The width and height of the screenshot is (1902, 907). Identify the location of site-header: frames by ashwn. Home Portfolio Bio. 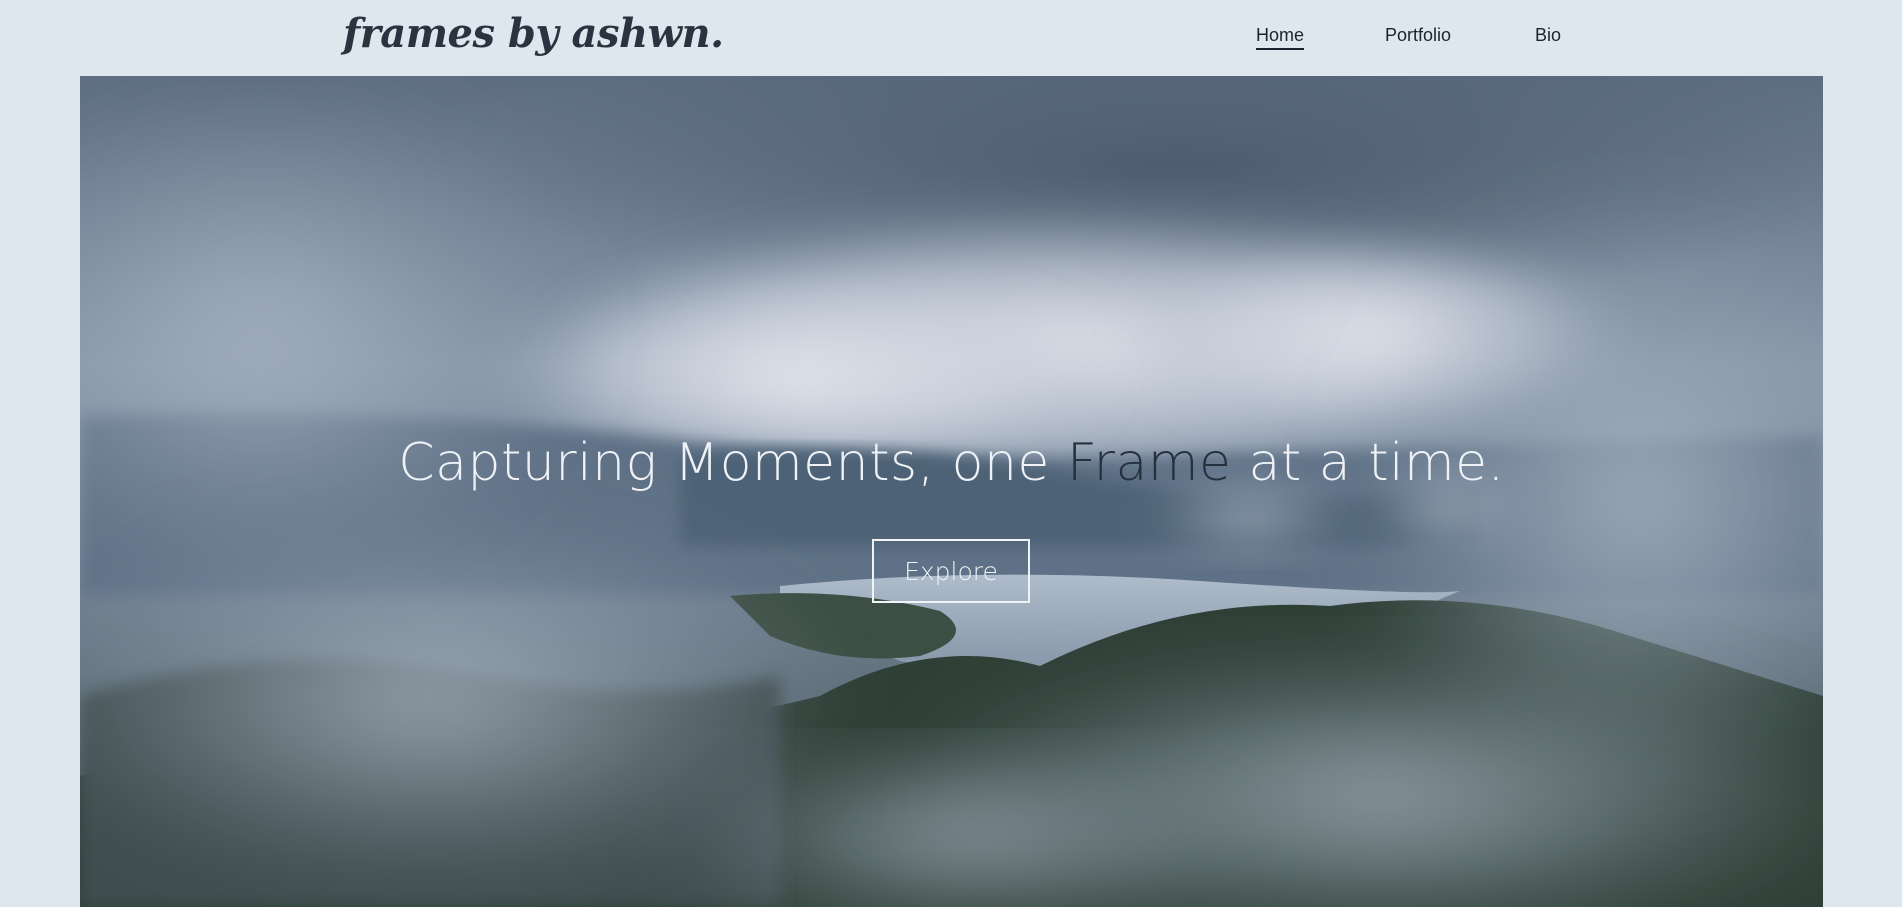
(951, 38).